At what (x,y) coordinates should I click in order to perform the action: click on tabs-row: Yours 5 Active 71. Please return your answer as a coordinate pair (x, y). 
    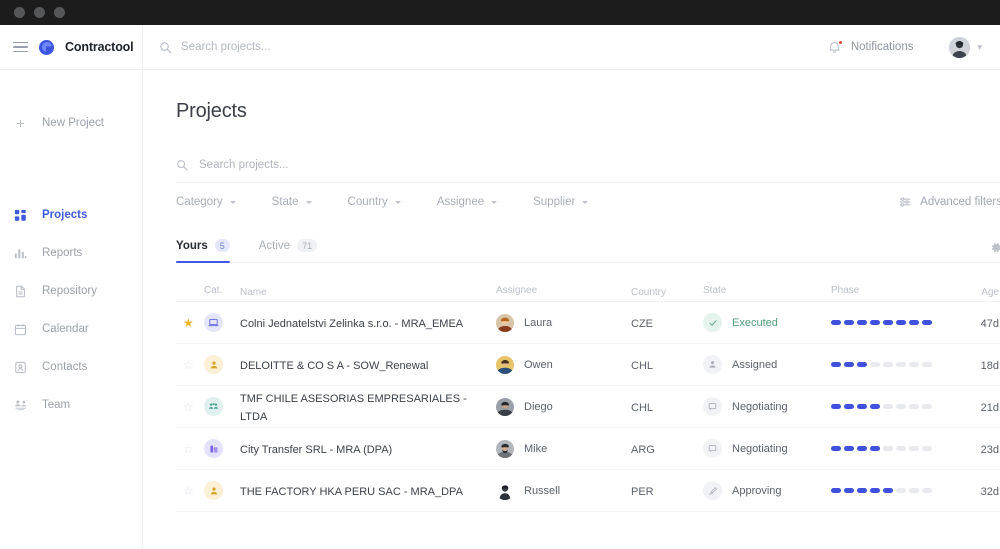
    Looking at the image, I should click on (588, 251).